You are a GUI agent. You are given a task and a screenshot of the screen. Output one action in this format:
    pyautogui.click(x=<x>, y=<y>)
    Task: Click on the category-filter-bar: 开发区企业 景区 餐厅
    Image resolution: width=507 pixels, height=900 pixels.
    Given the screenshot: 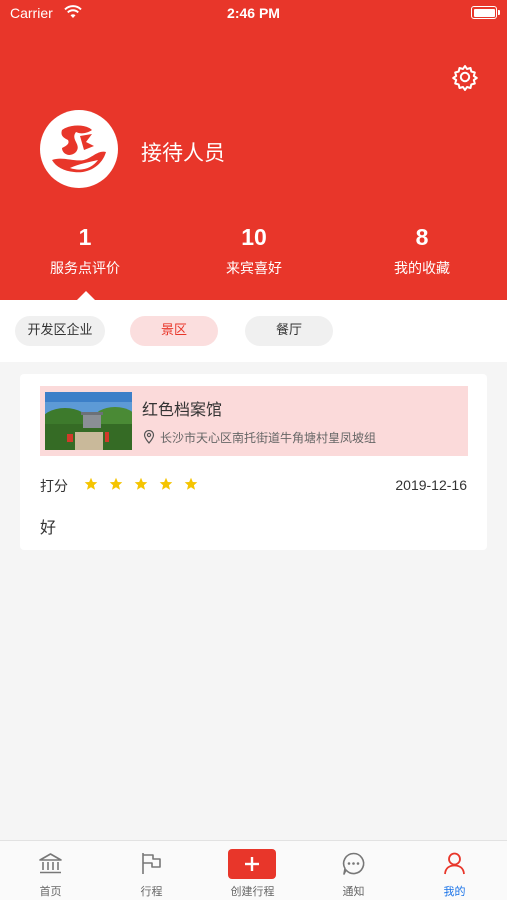 What is the action you would take?
    pyautogui.click(x=253, y=331)
    